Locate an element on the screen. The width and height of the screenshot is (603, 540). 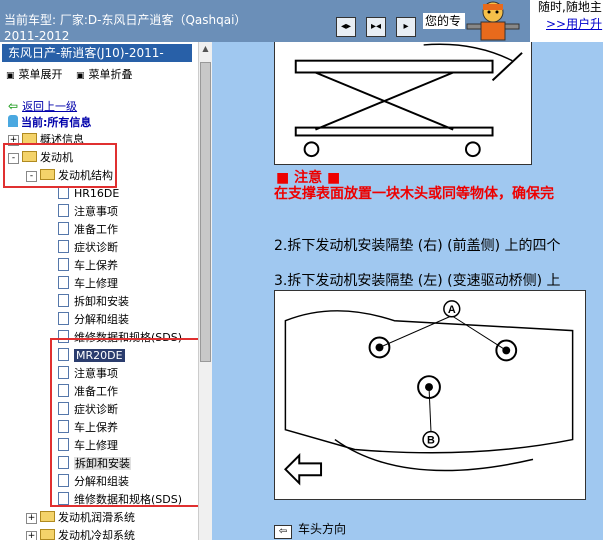
tree-item-label: 症状诊断 is located at coordinates (96, 247).